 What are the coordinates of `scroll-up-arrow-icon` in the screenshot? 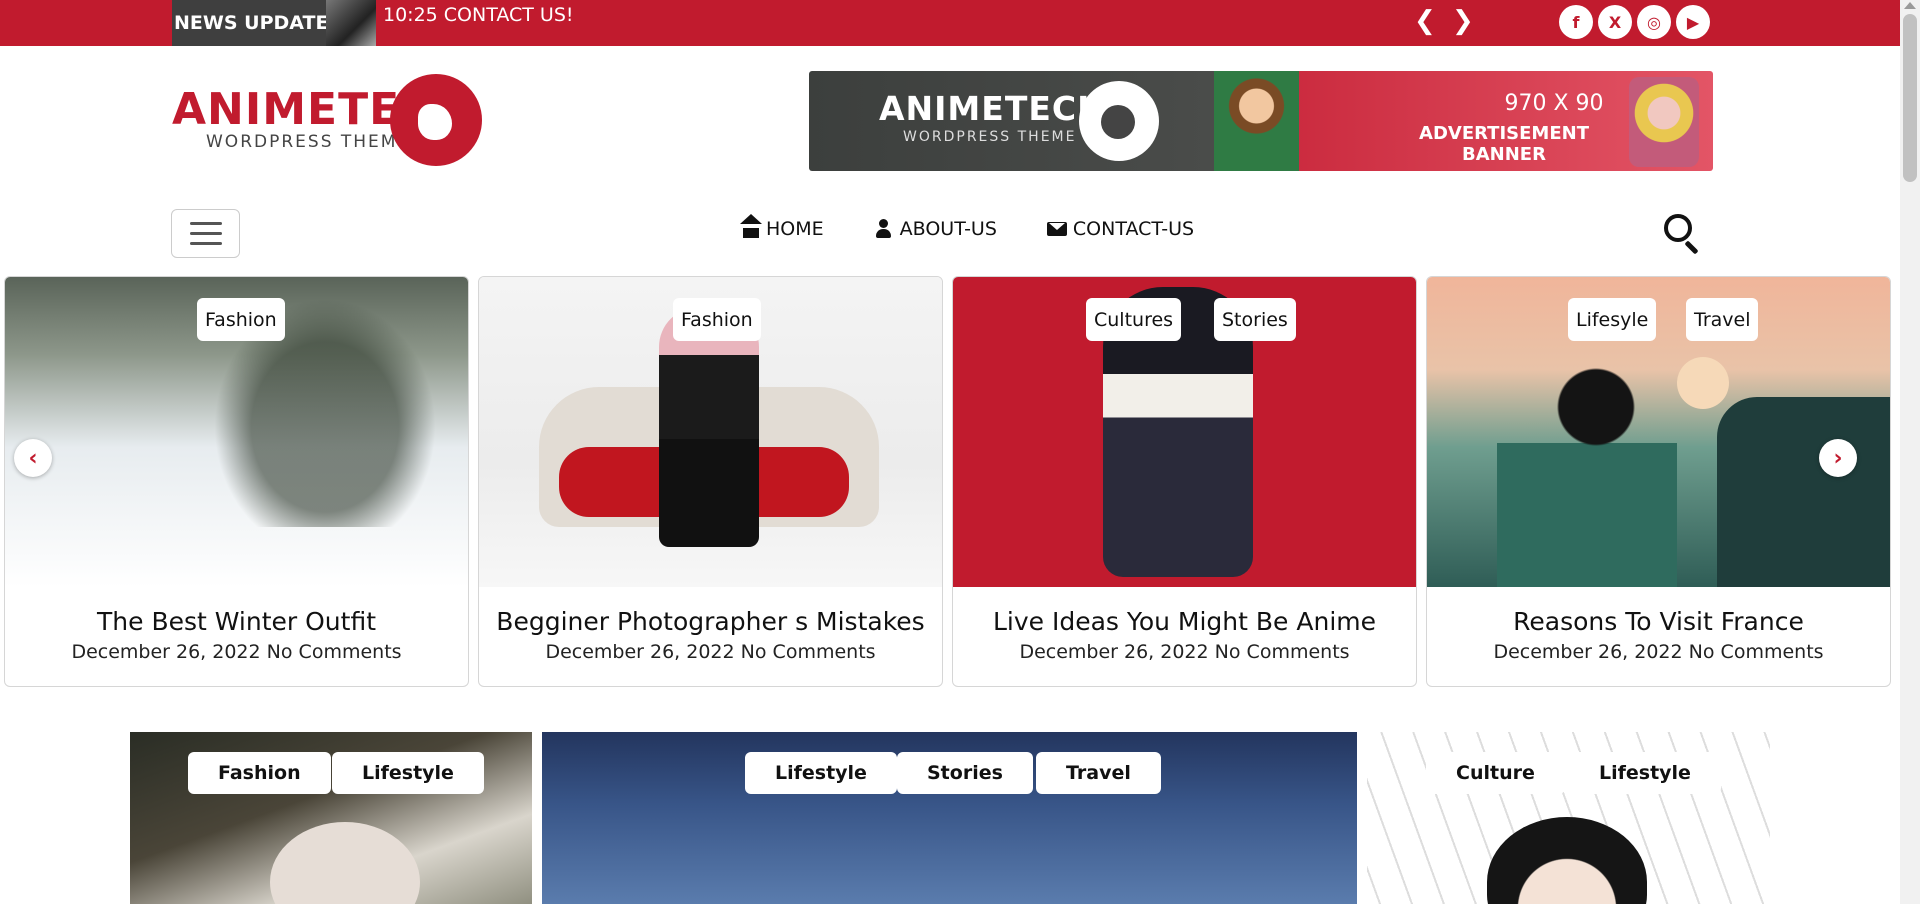 It's located at (1910, 5).